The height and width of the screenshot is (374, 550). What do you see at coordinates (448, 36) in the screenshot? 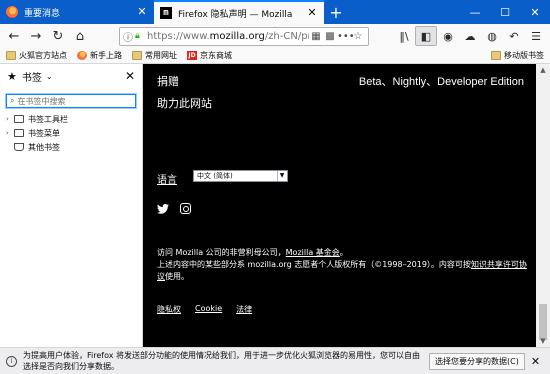
I see `account-icon: ◉` at bounding box center [448, 36].